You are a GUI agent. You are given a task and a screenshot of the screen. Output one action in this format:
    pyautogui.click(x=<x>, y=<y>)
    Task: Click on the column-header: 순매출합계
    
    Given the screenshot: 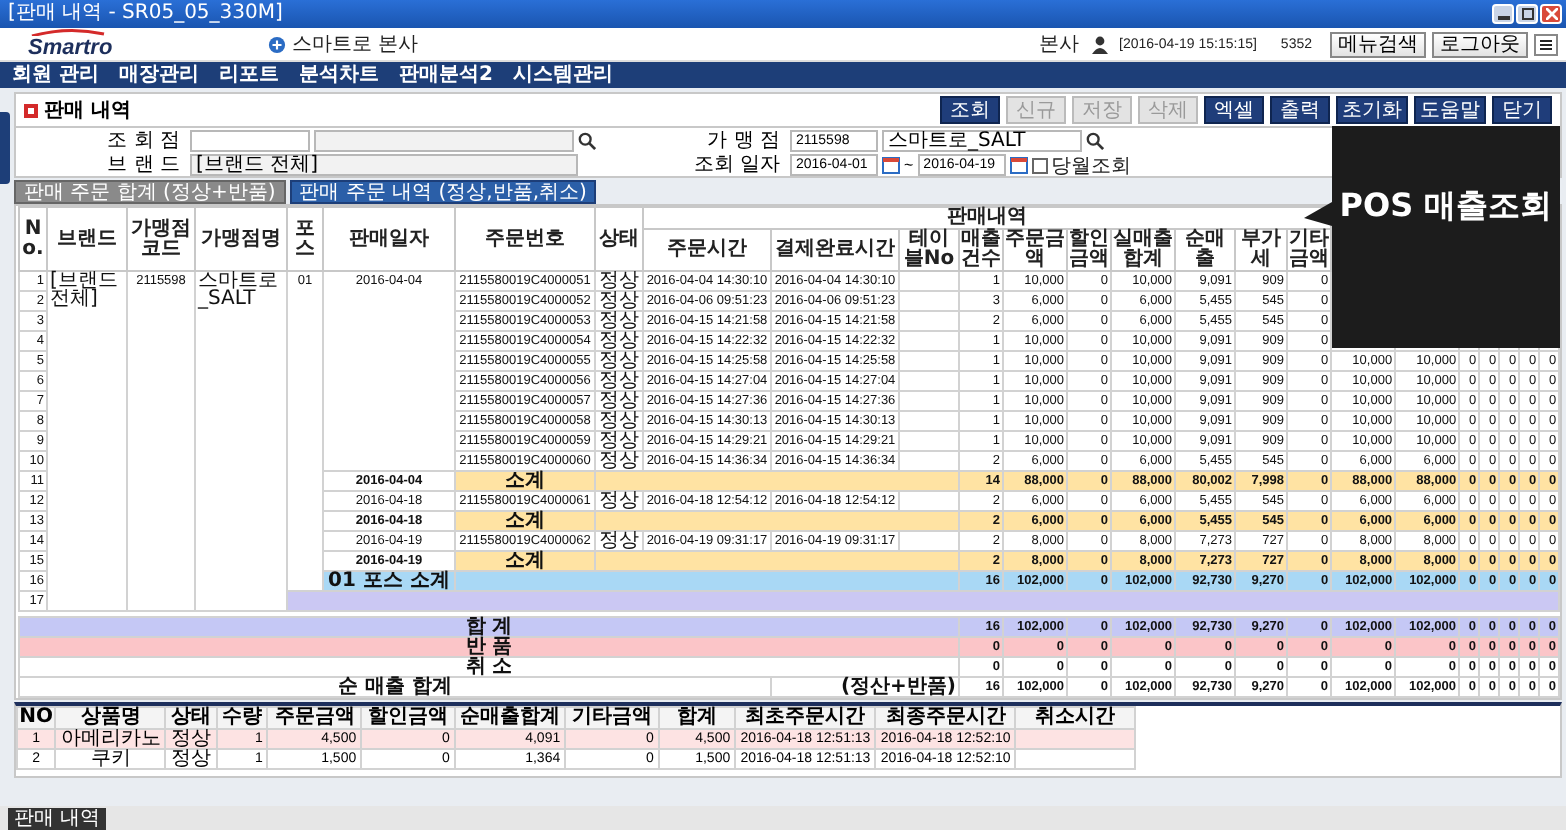 What is the action you would take?
    pyautogui.click(x=510, y=718)
    